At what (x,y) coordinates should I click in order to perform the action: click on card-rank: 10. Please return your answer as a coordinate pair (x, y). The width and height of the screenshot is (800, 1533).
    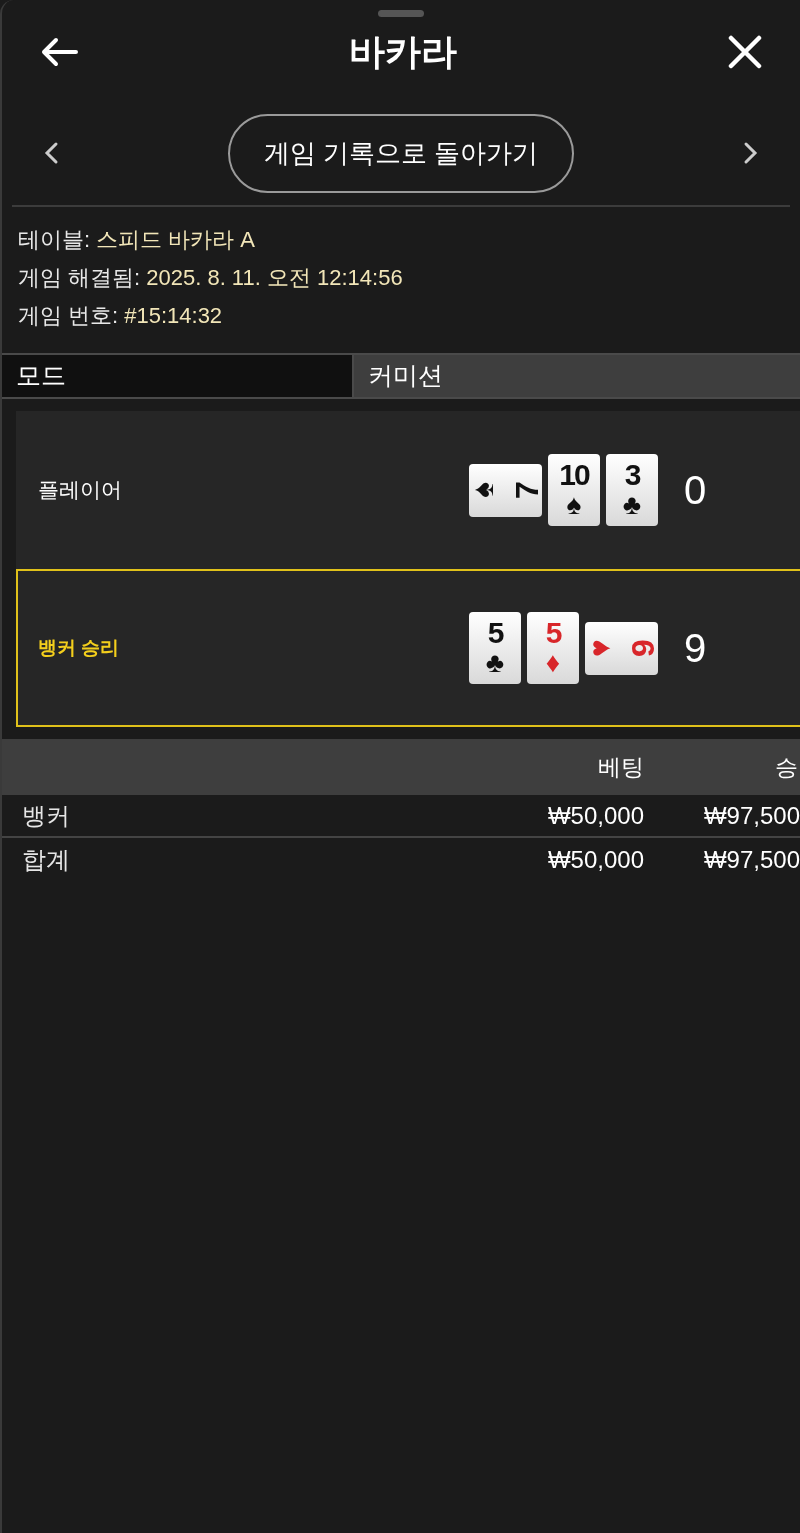
    Looking at the image, I should click on (574, 475).